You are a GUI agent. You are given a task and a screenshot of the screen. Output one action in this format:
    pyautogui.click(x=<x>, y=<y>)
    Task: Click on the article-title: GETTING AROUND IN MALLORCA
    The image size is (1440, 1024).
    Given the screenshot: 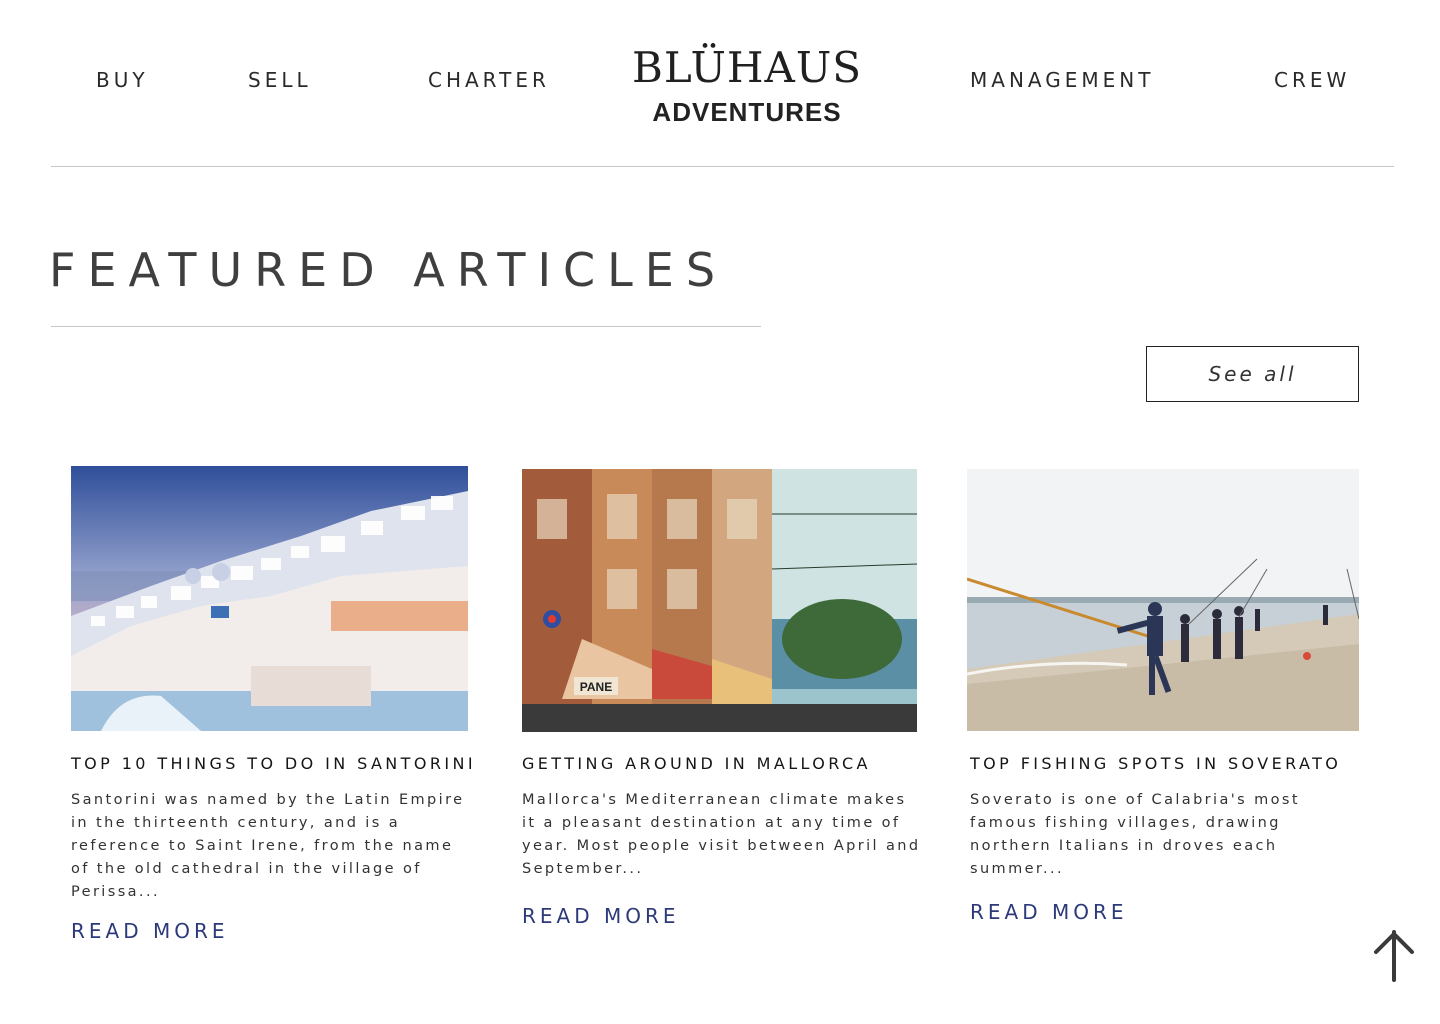 What is the action you would take?
    pyautogui.click(x=696, y=764)
    